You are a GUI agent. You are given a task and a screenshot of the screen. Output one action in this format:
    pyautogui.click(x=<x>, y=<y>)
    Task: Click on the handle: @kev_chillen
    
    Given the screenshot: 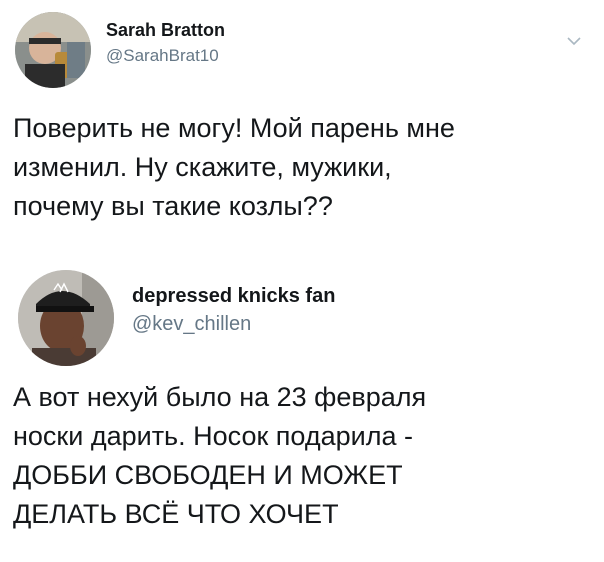 What is the action you would take?
    pyautogui.click(x=191, y=324)
    